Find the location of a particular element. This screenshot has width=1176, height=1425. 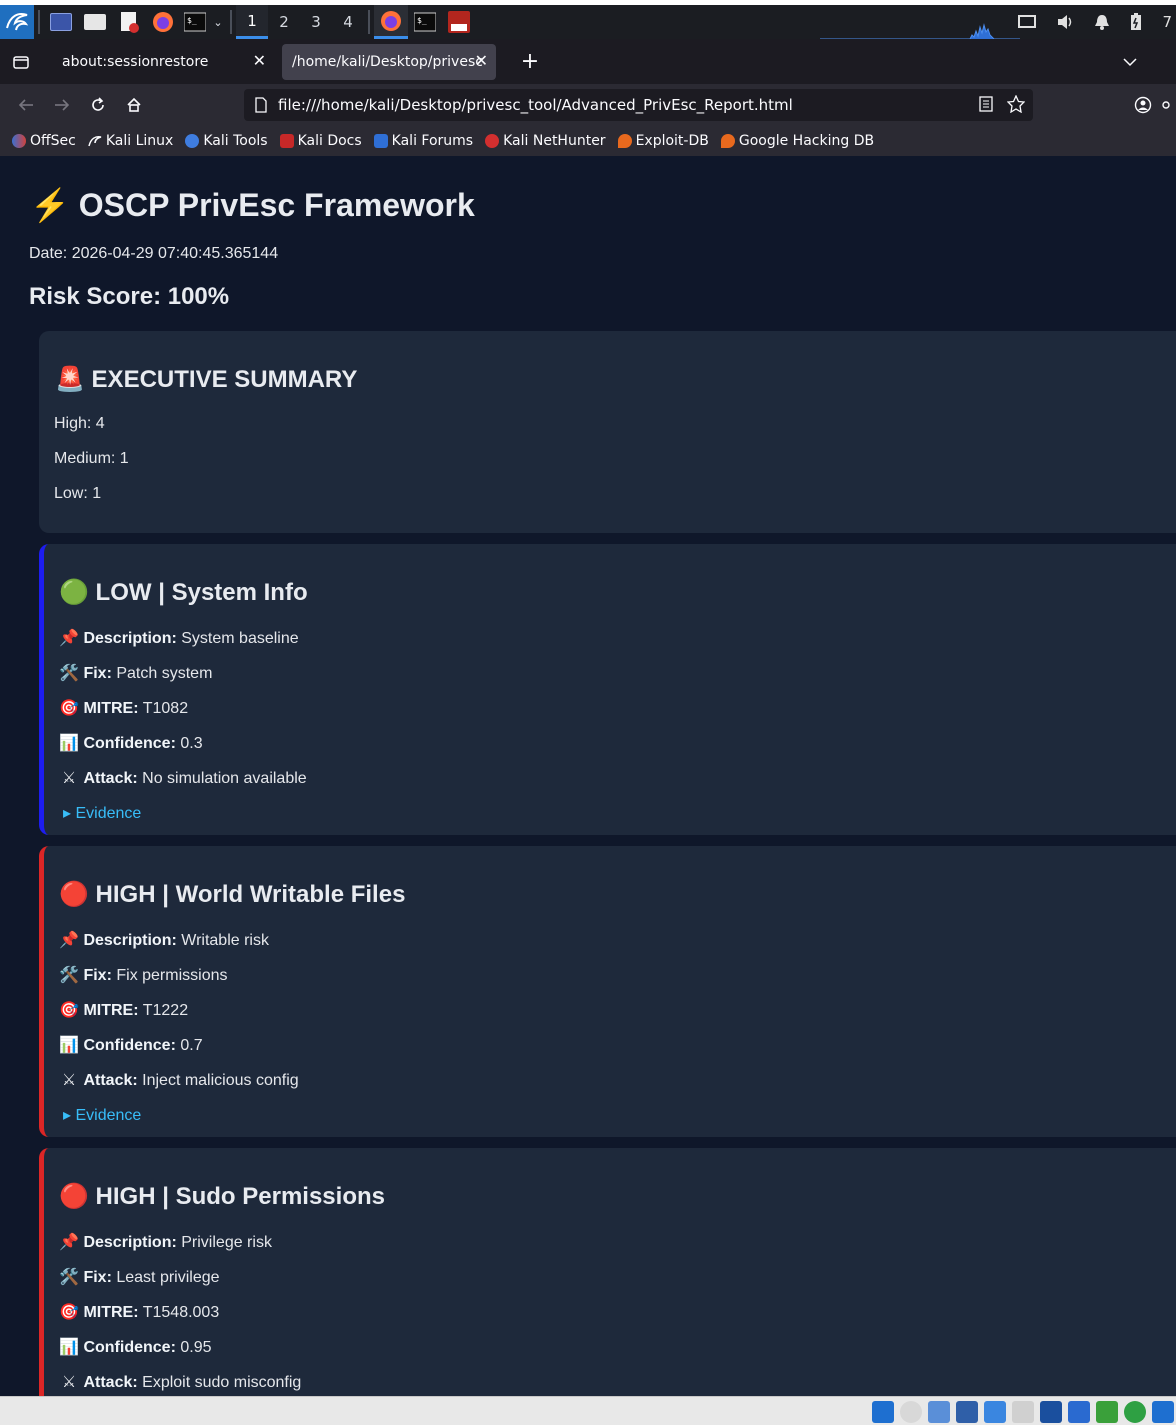

host-key-arrow-icon is located at coordinates (1163, 1412).